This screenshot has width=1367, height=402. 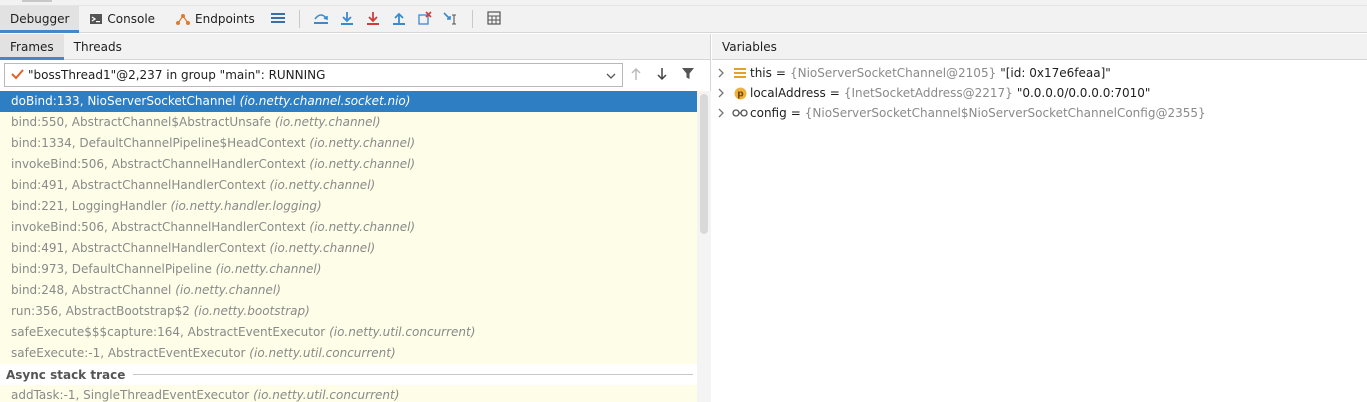 What do you see at coordinates (246, 206) in the screenshot?
I see `frame-package: (io.netty.handler.logging)` at bounding box center [246, 206].